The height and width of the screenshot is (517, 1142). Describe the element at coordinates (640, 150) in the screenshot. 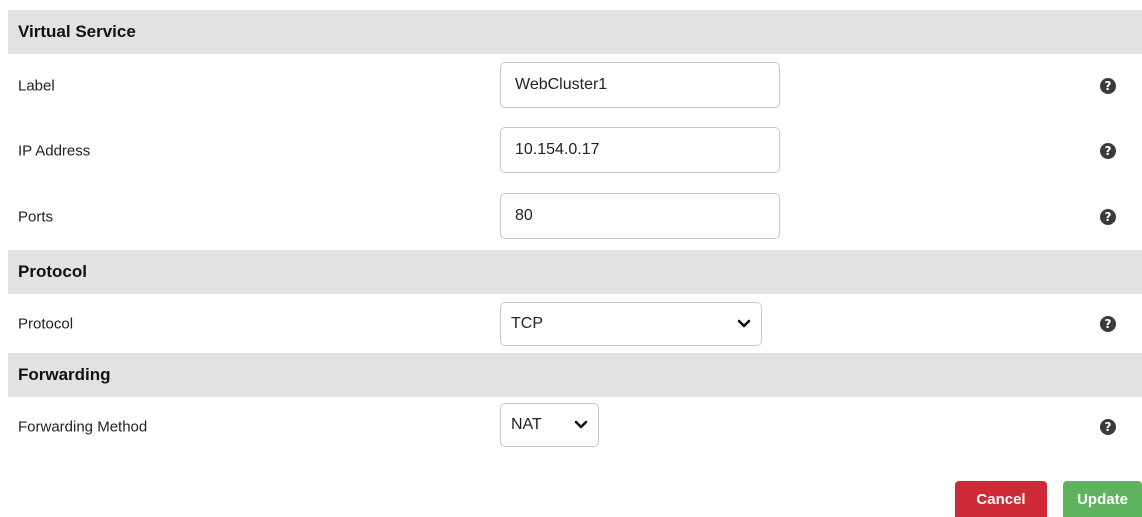

I see `ip-address-input` at that location.